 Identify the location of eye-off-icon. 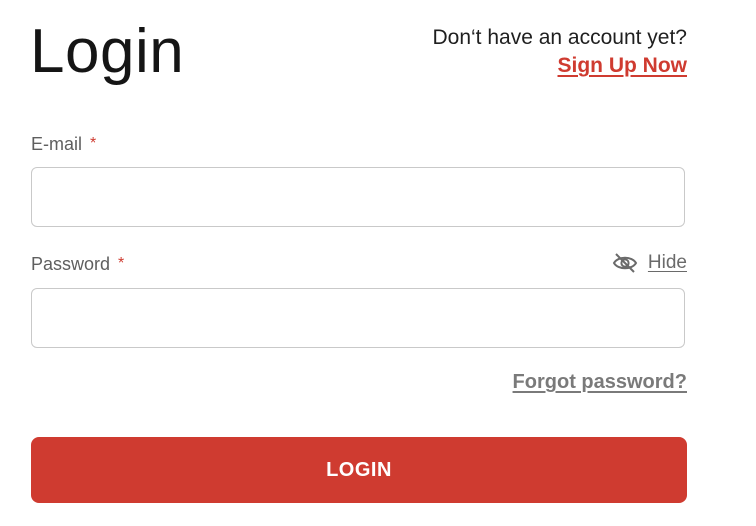
(625, 263).